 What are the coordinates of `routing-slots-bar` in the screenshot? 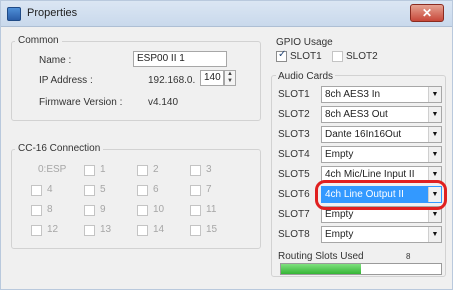 It's located at (361, 269).